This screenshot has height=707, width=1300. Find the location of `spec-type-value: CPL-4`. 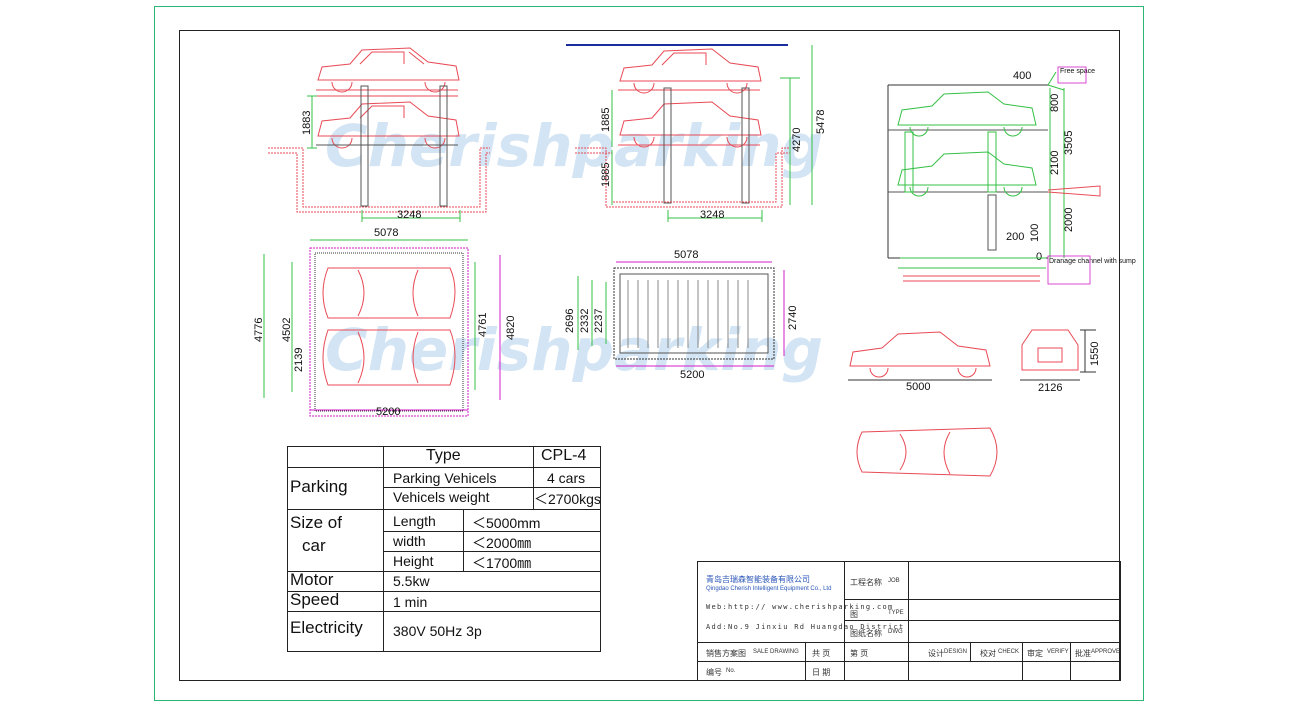

spec-type-value: CPL-4 is located at coordinates (564, 455).